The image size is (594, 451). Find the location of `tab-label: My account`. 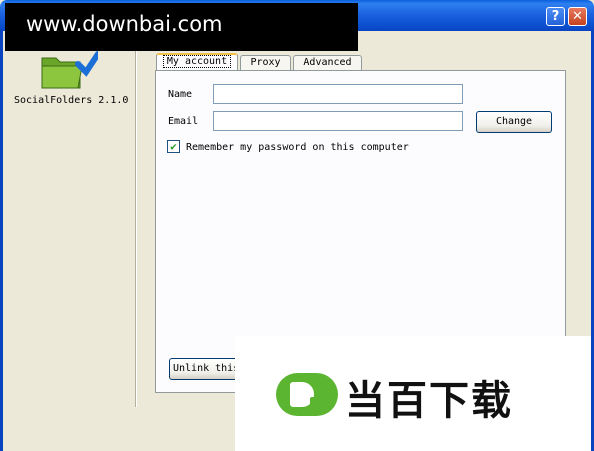

tab-label: My account is located at coordinates (197, 61).